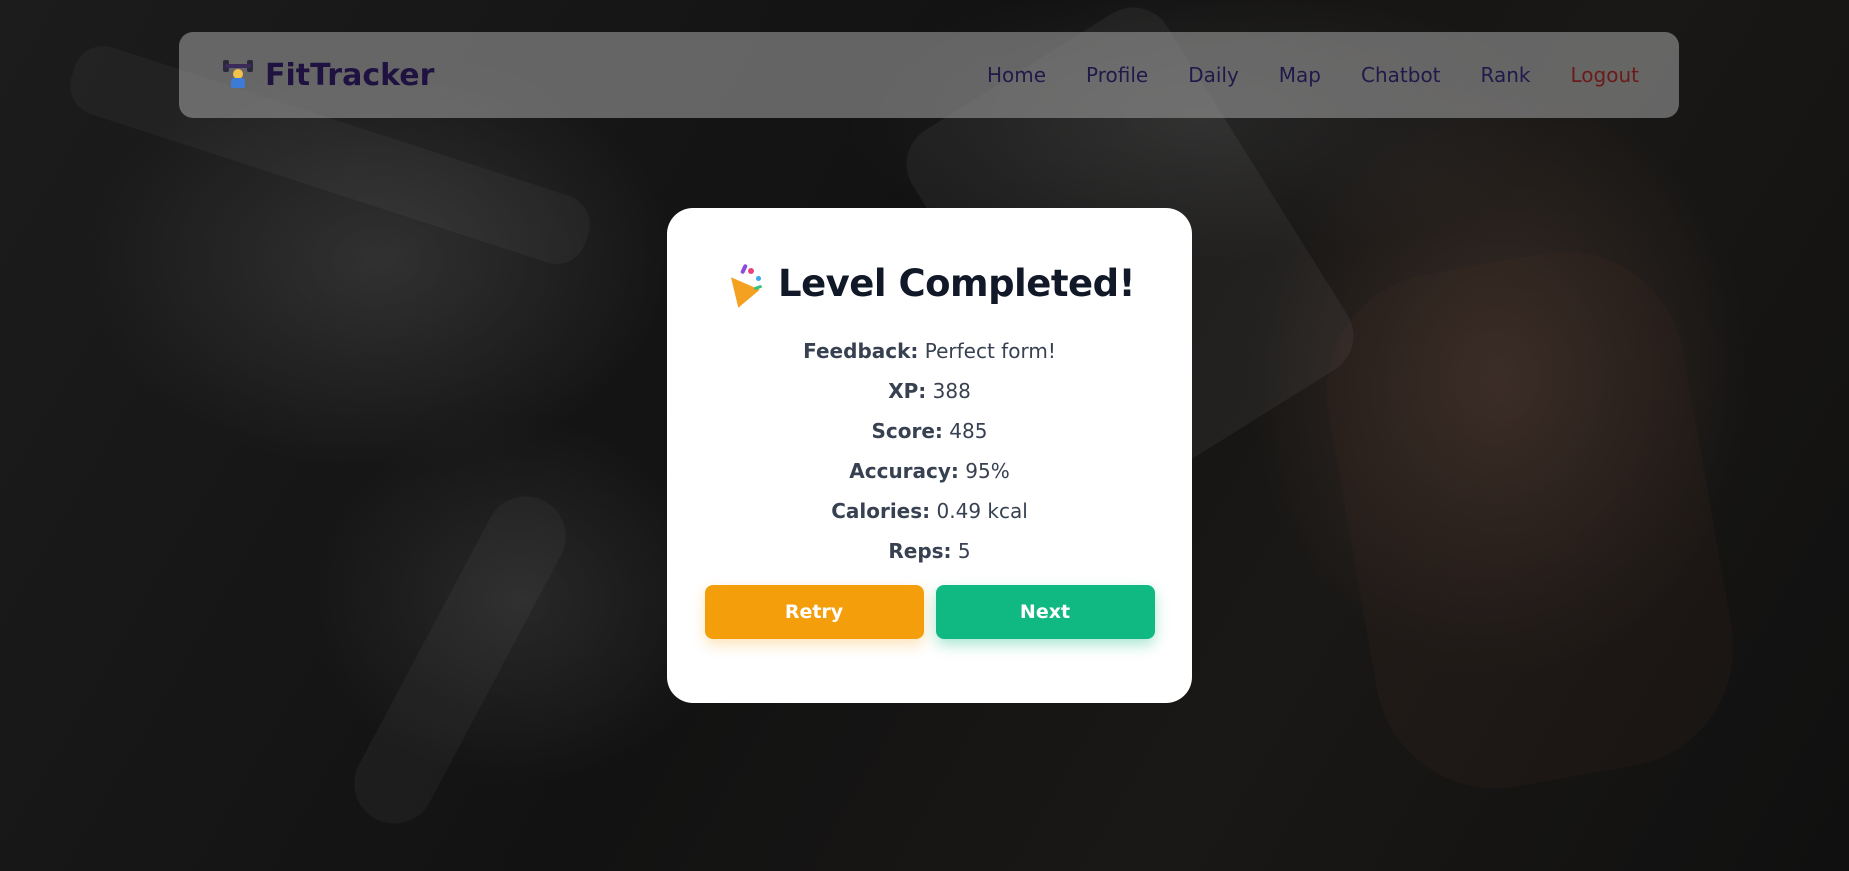 This screenshot has height=871, width=1849. Describe the element at coordinates (742, 285) in the screenshot. I see `party-popper-icon` at that location.